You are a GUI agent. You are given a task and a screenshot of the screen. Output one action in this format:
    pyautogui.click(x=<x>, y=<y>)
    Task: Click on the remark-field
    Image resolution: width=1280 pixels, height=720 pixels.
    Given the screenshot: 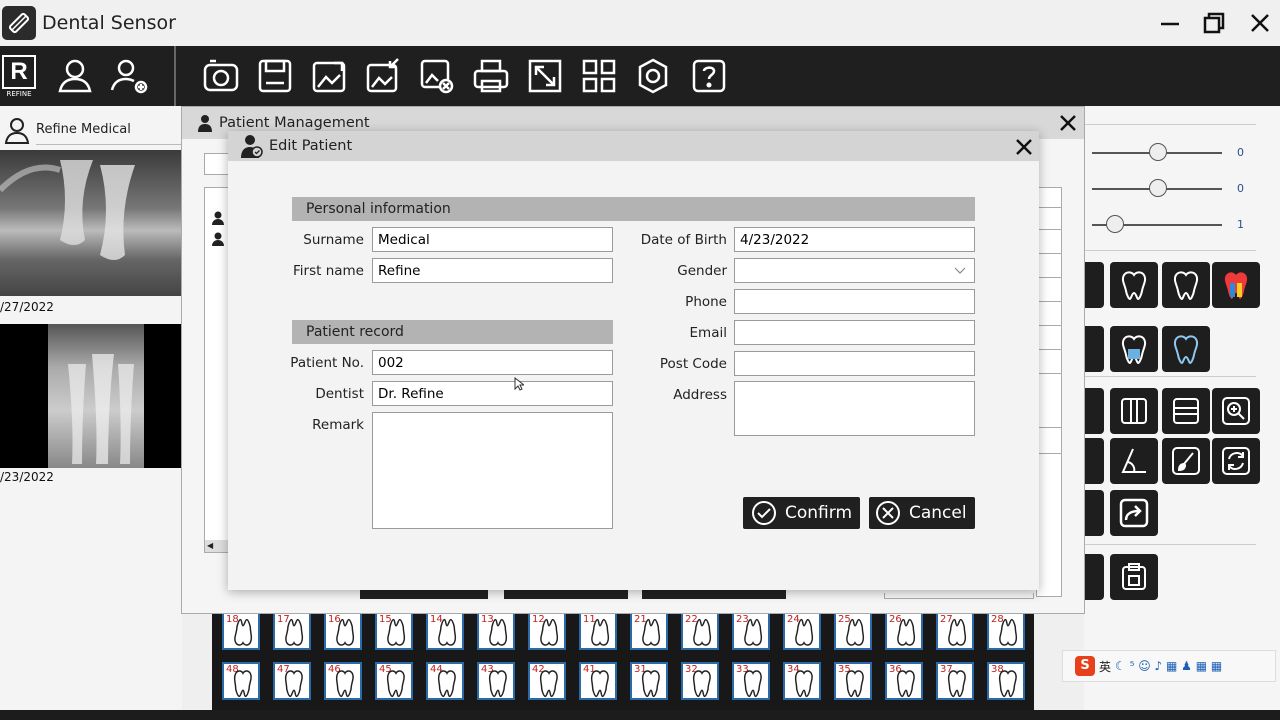 What is the action you would take?
    pyautogui.click(x=492, y=470)
    